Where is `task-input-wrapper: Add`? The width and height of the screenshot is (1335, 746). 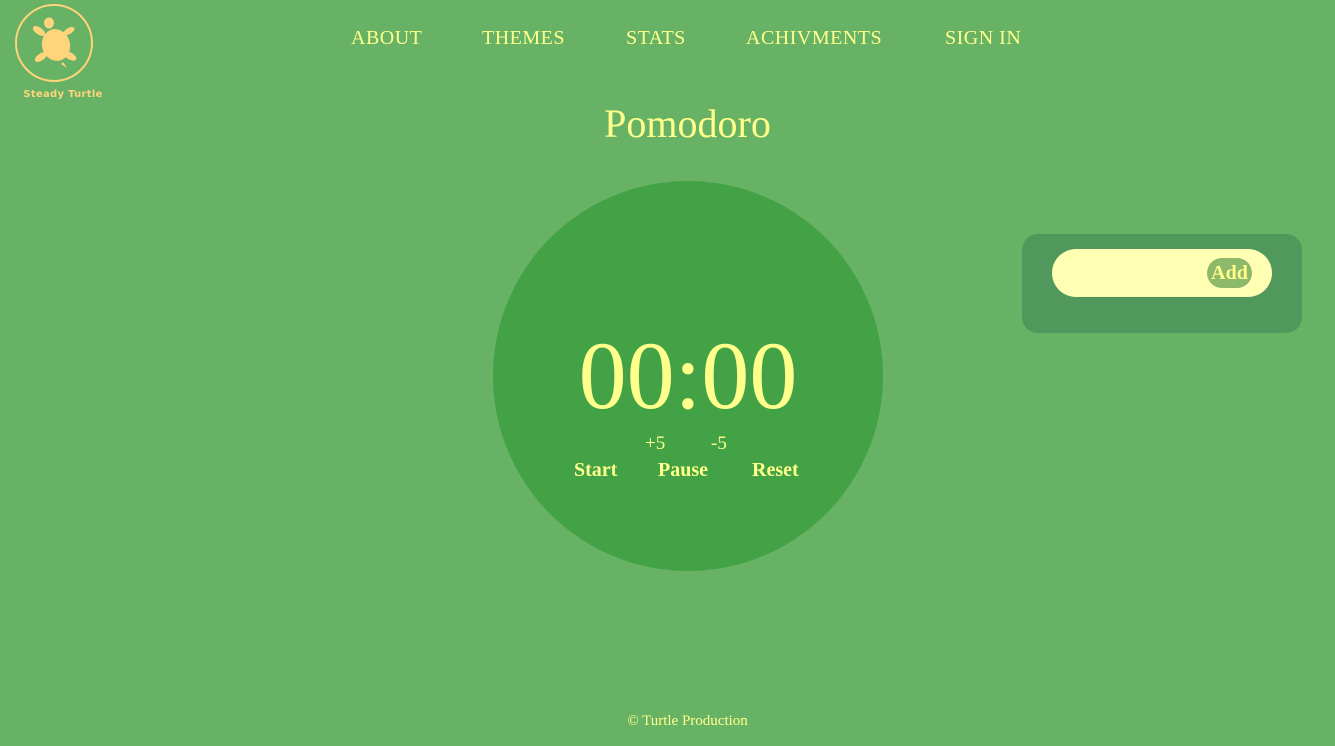 task-input-wrapper: Add is located at coordinates (1162, 273).